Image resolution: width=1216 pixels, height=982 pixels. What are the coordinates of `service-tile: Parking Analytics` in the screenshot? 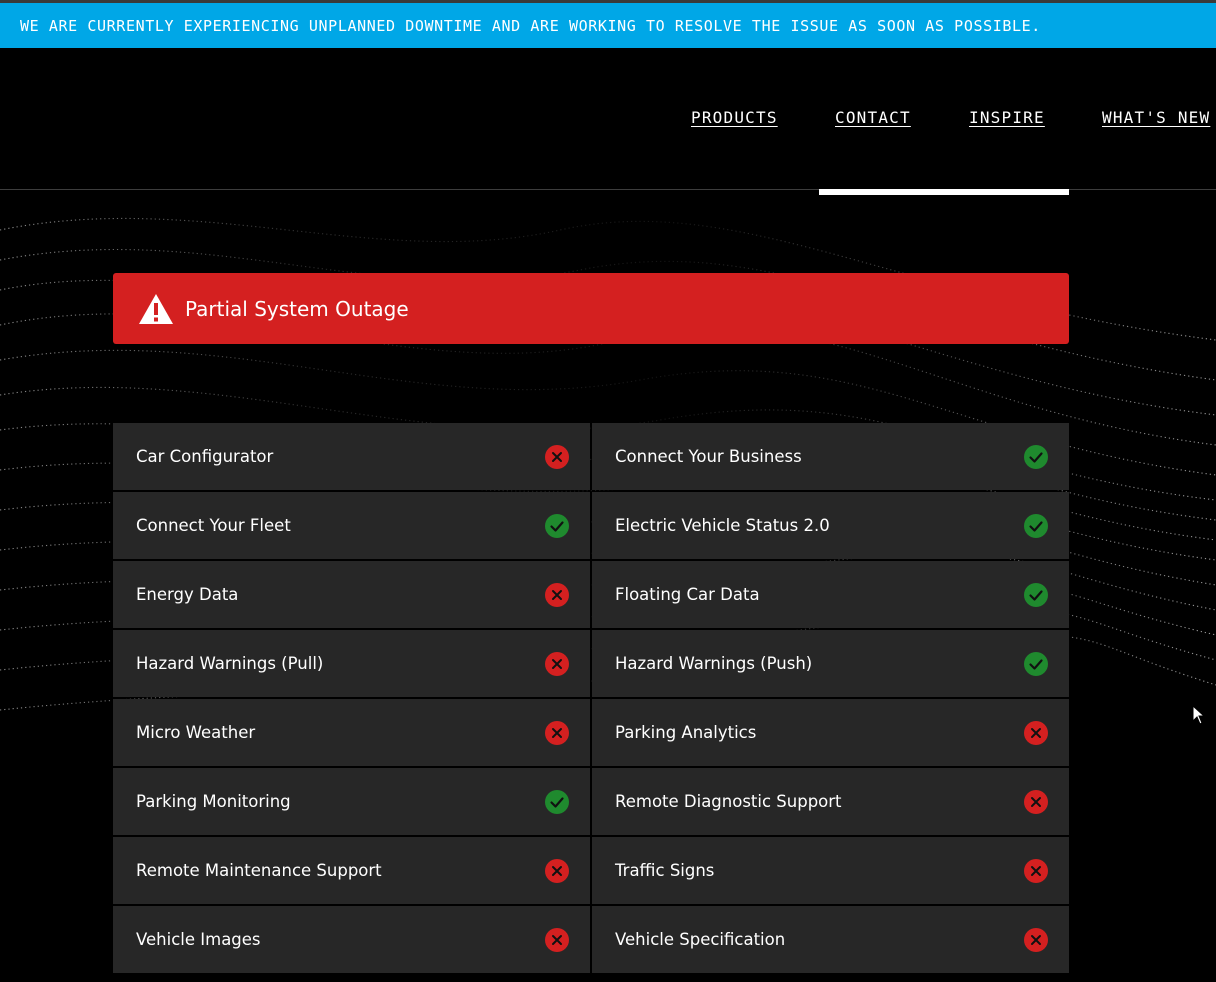 It's located at (830, 732).